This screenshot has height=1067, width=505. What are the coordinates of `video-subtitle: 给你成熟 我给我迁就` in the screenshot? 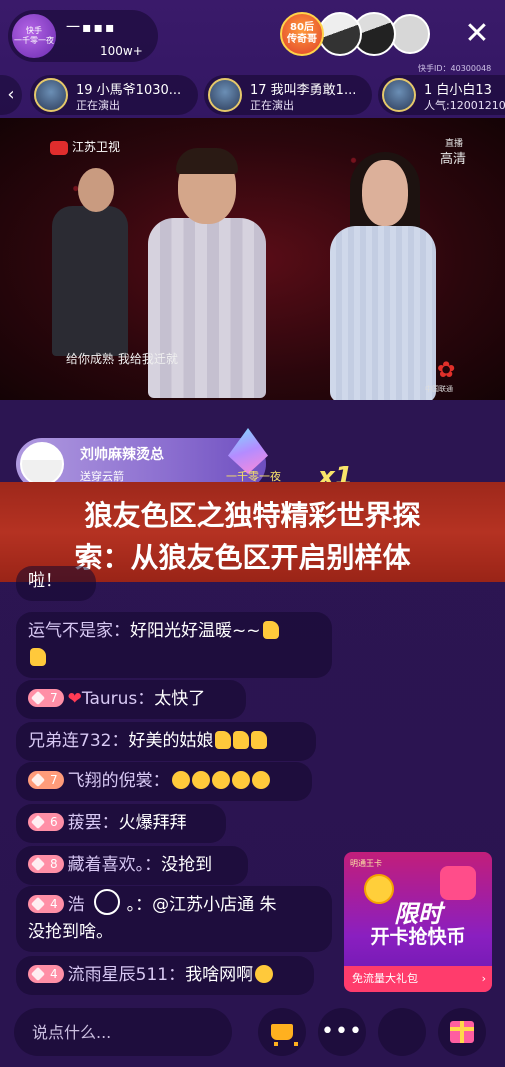 It's located at (122, 359).